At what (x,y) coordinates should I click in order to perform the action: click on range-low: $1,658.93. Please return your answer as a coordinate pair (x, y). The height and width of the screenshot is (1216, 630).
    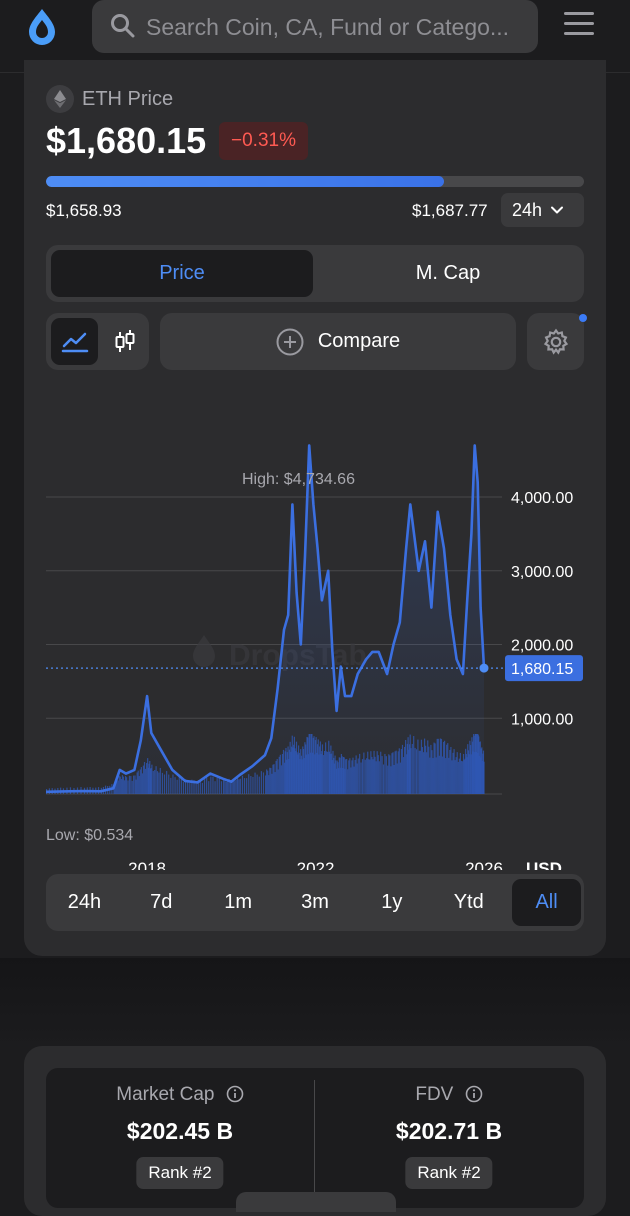
    Looking at the image, I should click on (84, 210).